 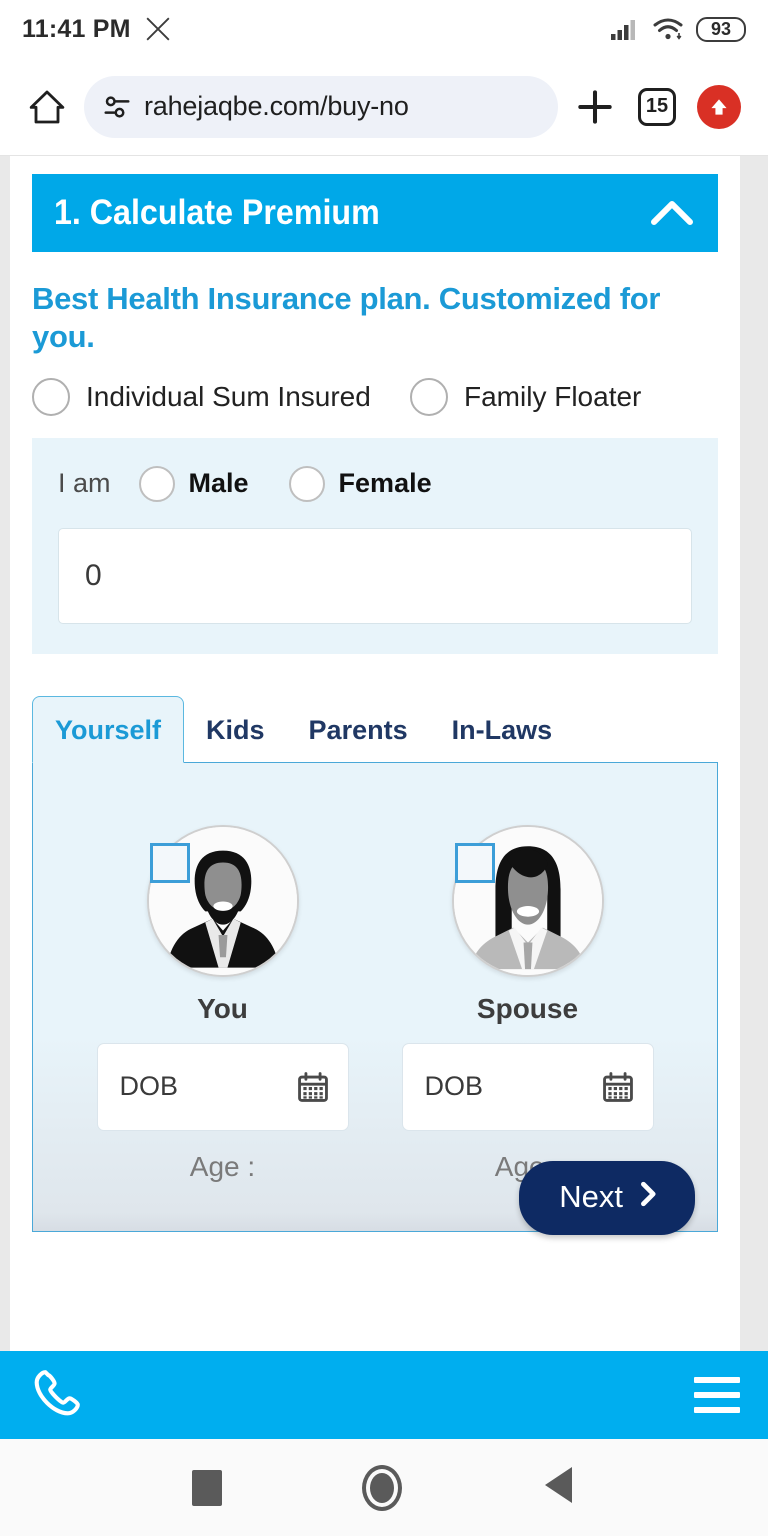 I want to click on android-nav-bar, so click(x=384, y=1487).